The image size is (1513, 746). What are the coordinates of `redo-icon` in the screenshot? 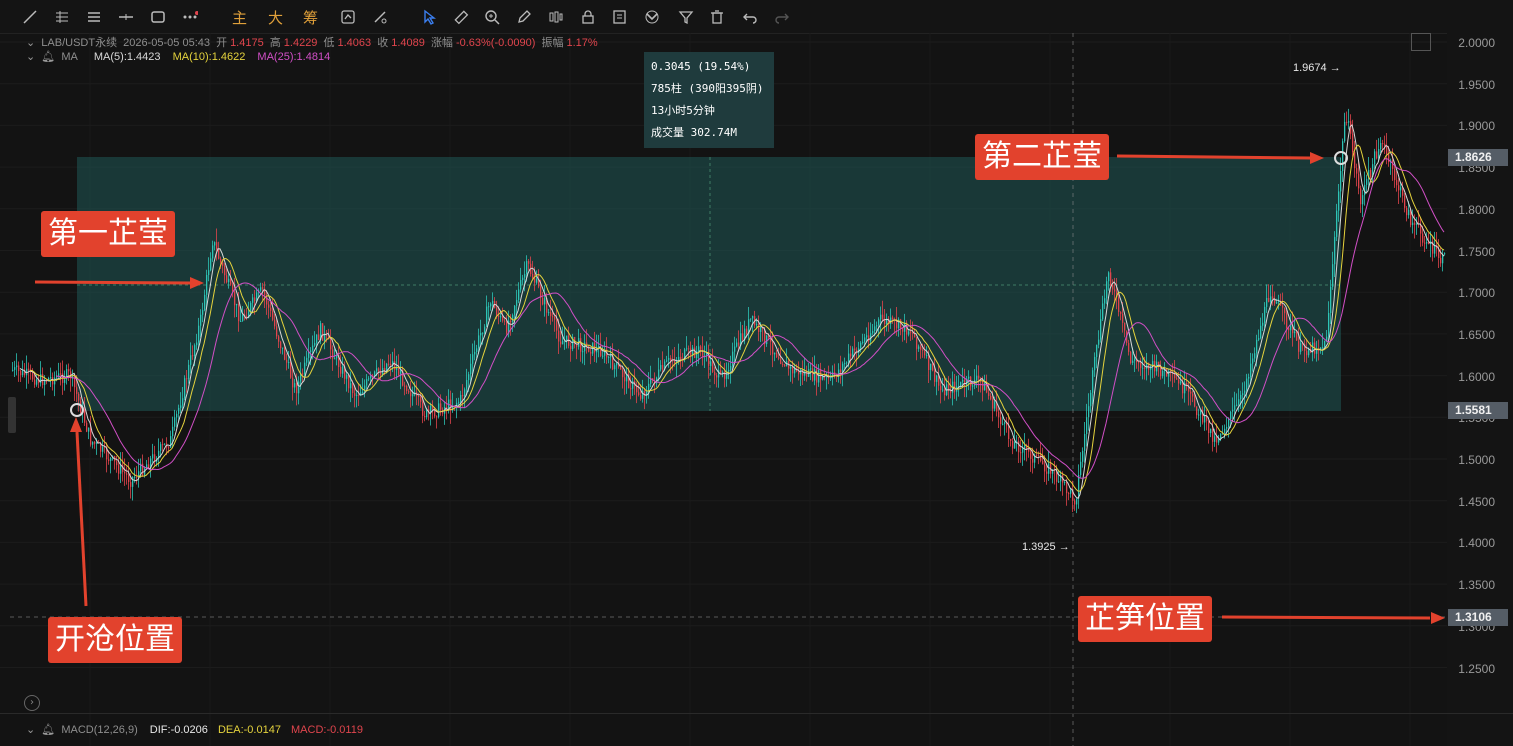 It's located at (782, 17).